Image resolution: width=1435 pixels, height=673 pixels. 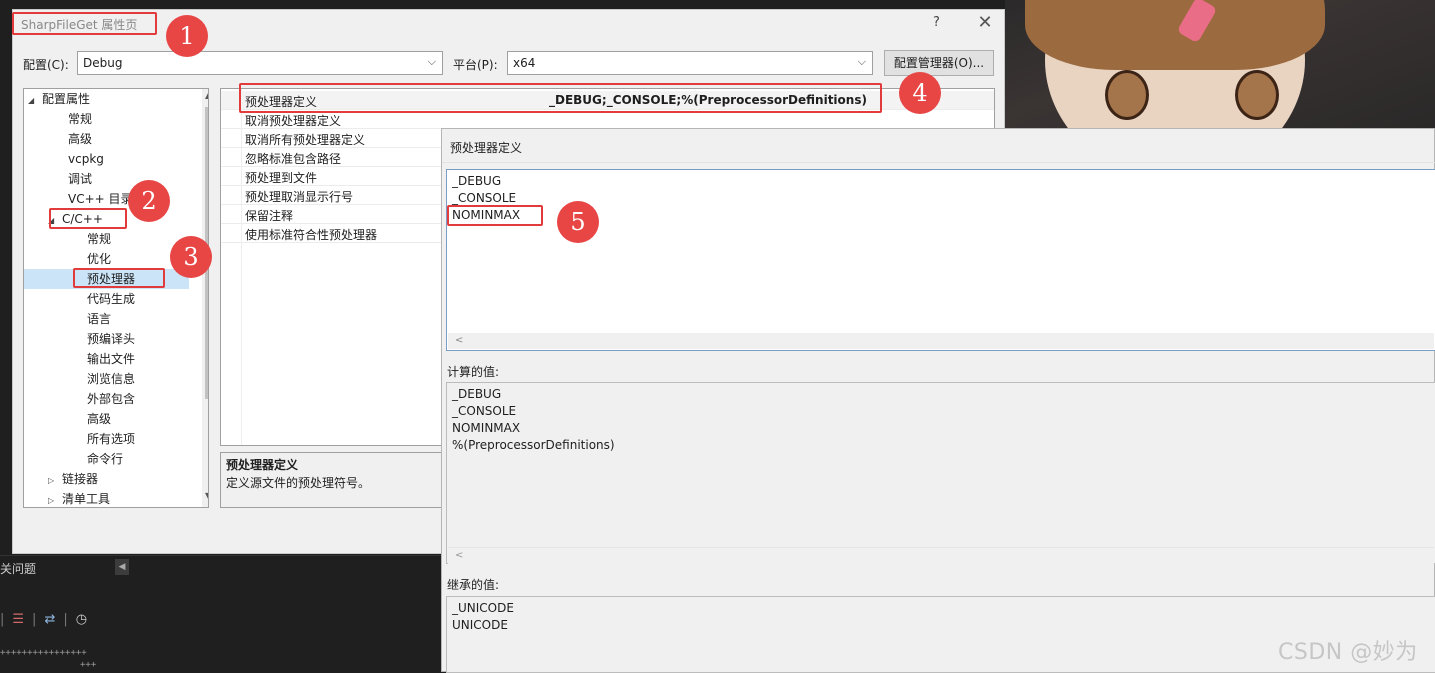 What do you see at coordinates (99, 419) in the screenshot?
I see `tree-item-cpp-advanced: 高级` at bounding box center [99, 419].